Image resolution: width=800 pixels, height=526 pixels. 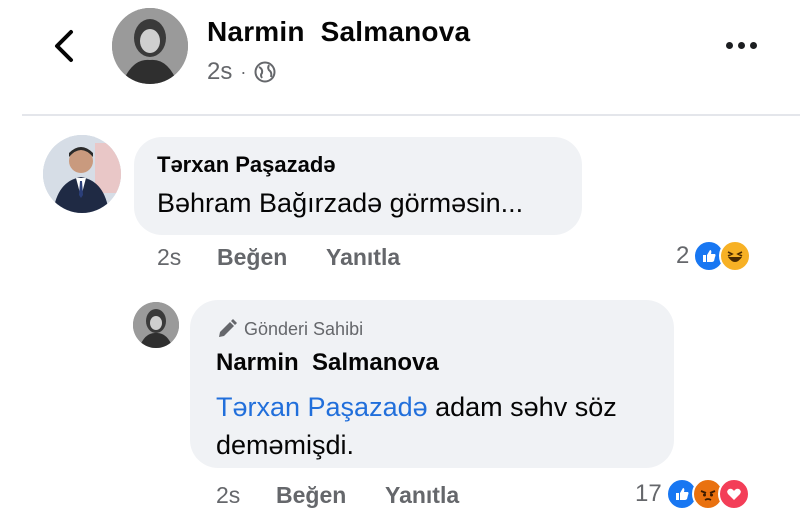 What do you see at coordinates (441, 426) in the screenshot?
I see `reply-text: Tərxan Paşazadə adam səhv söz deməmişdi.` at bounding box center [441, 426].